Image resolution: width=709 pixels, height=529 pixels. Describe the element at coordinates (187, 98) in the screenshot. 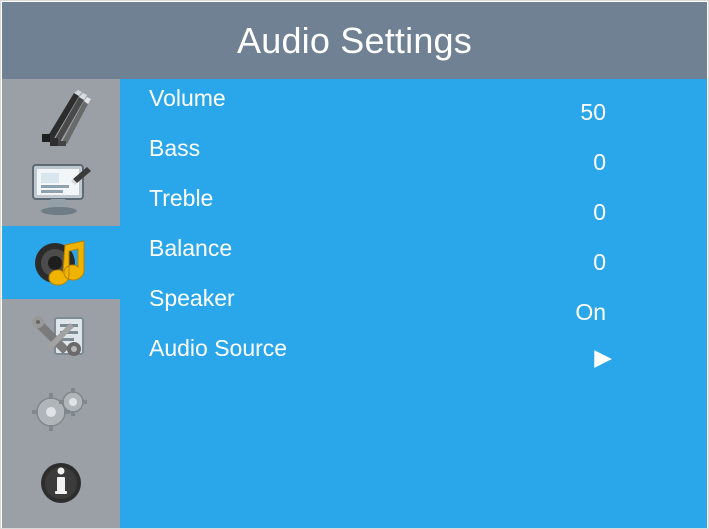

I see `volume-label: Volume` at that location.